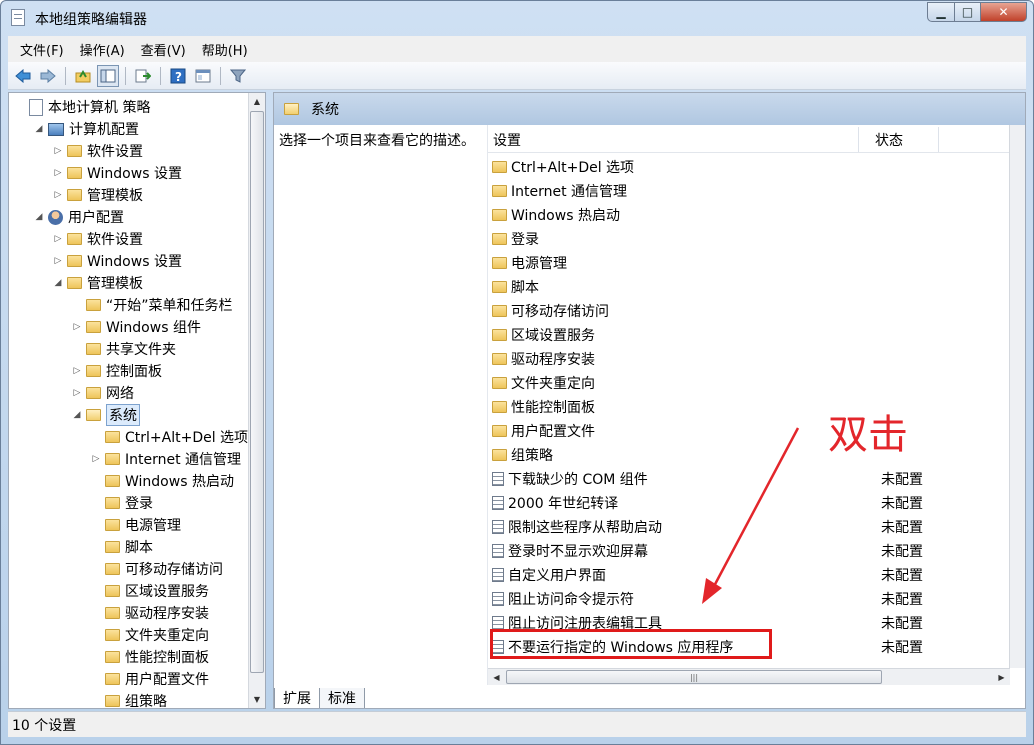 Image resolution: width=1034 pixels, height=745 pixels. Describe the element at coordinates (150, 591) in the screenshot. I see `tree-item: 区域设置服务` at that location.